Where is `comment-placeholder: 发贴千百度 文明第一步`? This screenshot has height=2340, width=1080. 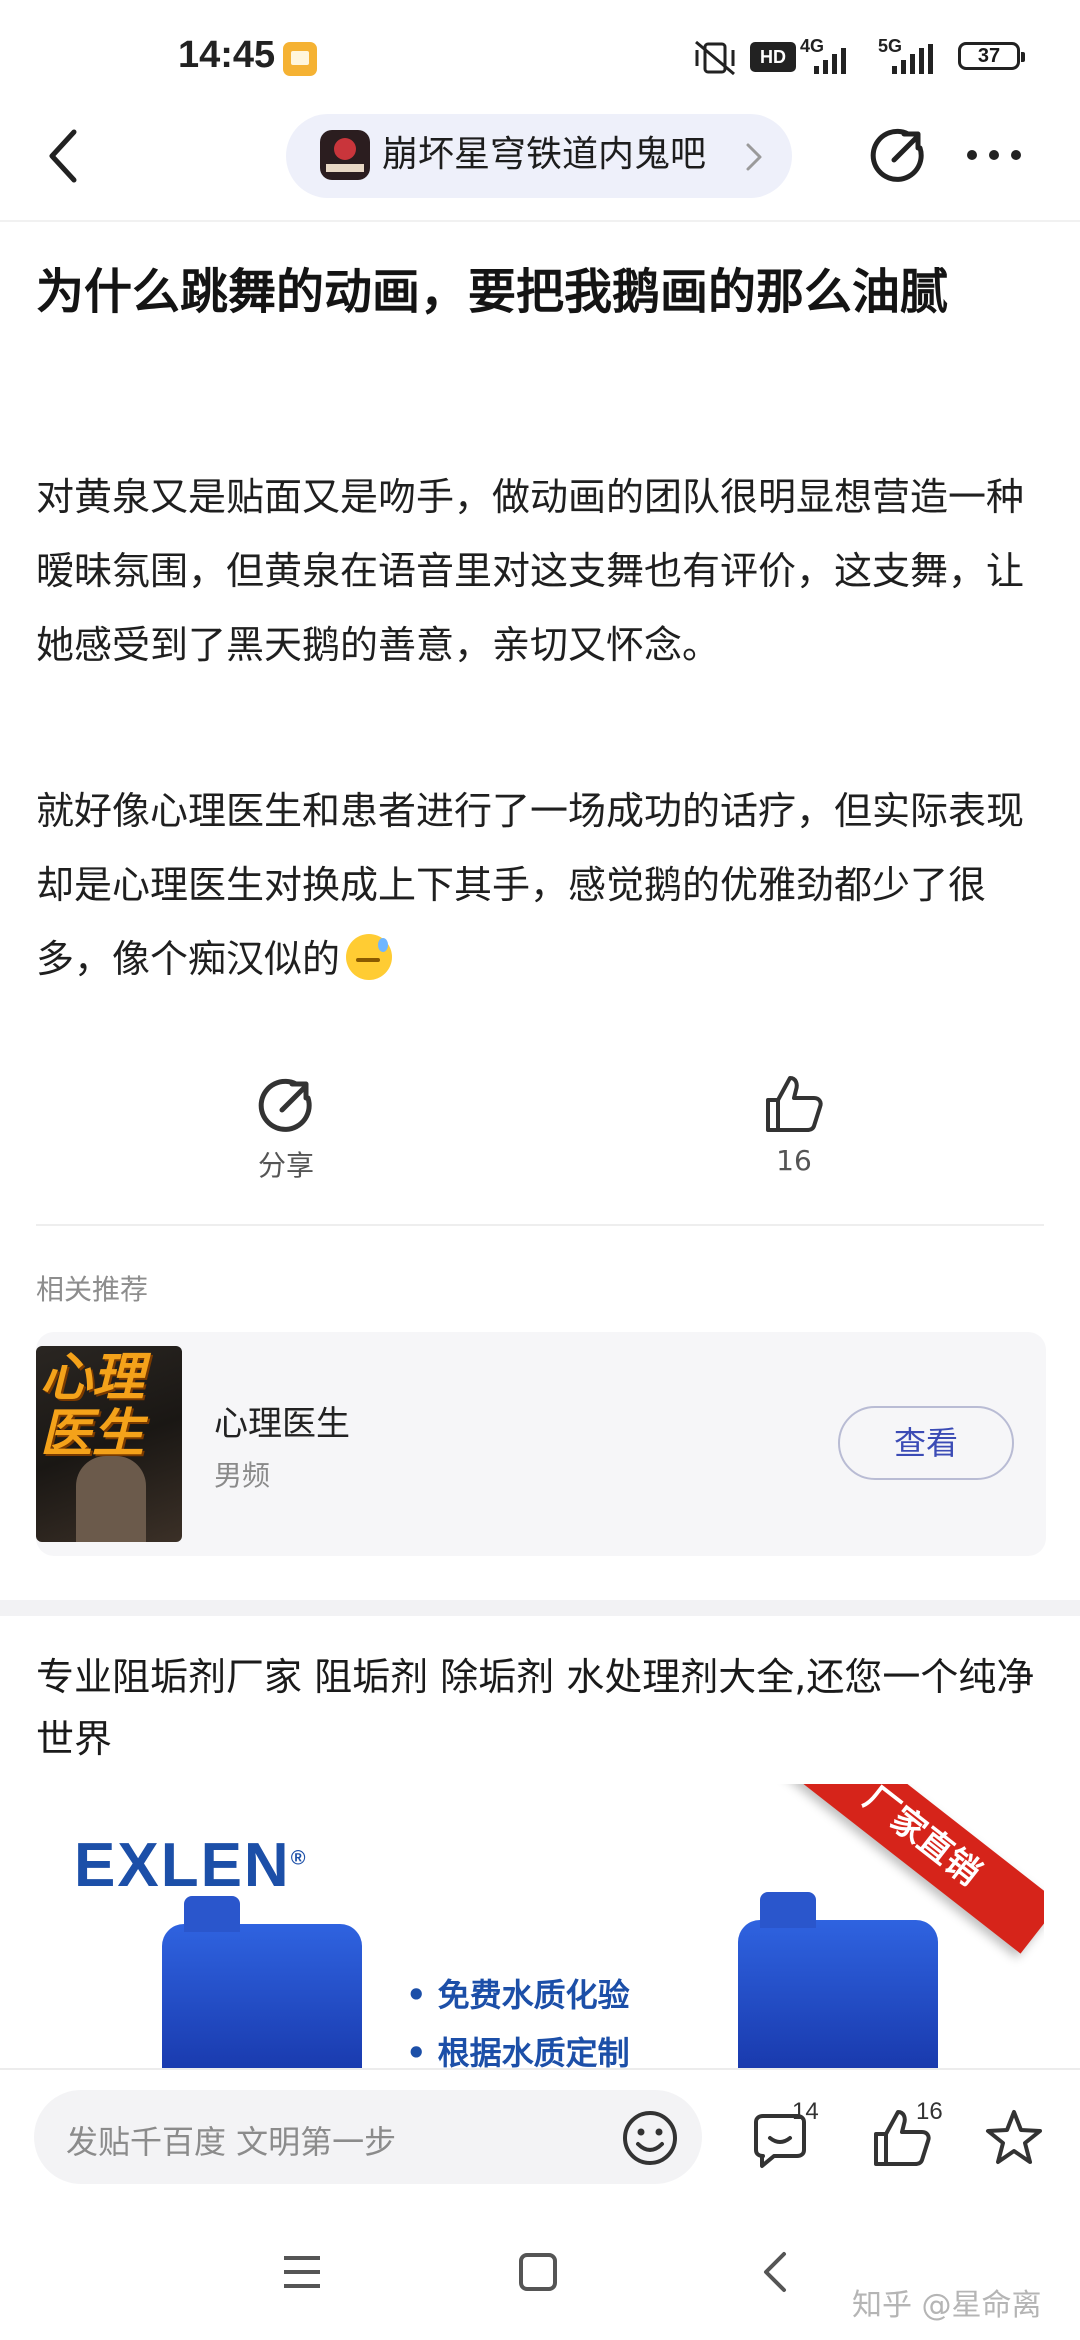 comment-placeholder: 发贴千百度 文明第一步 is located at coordinates (231, 2140).